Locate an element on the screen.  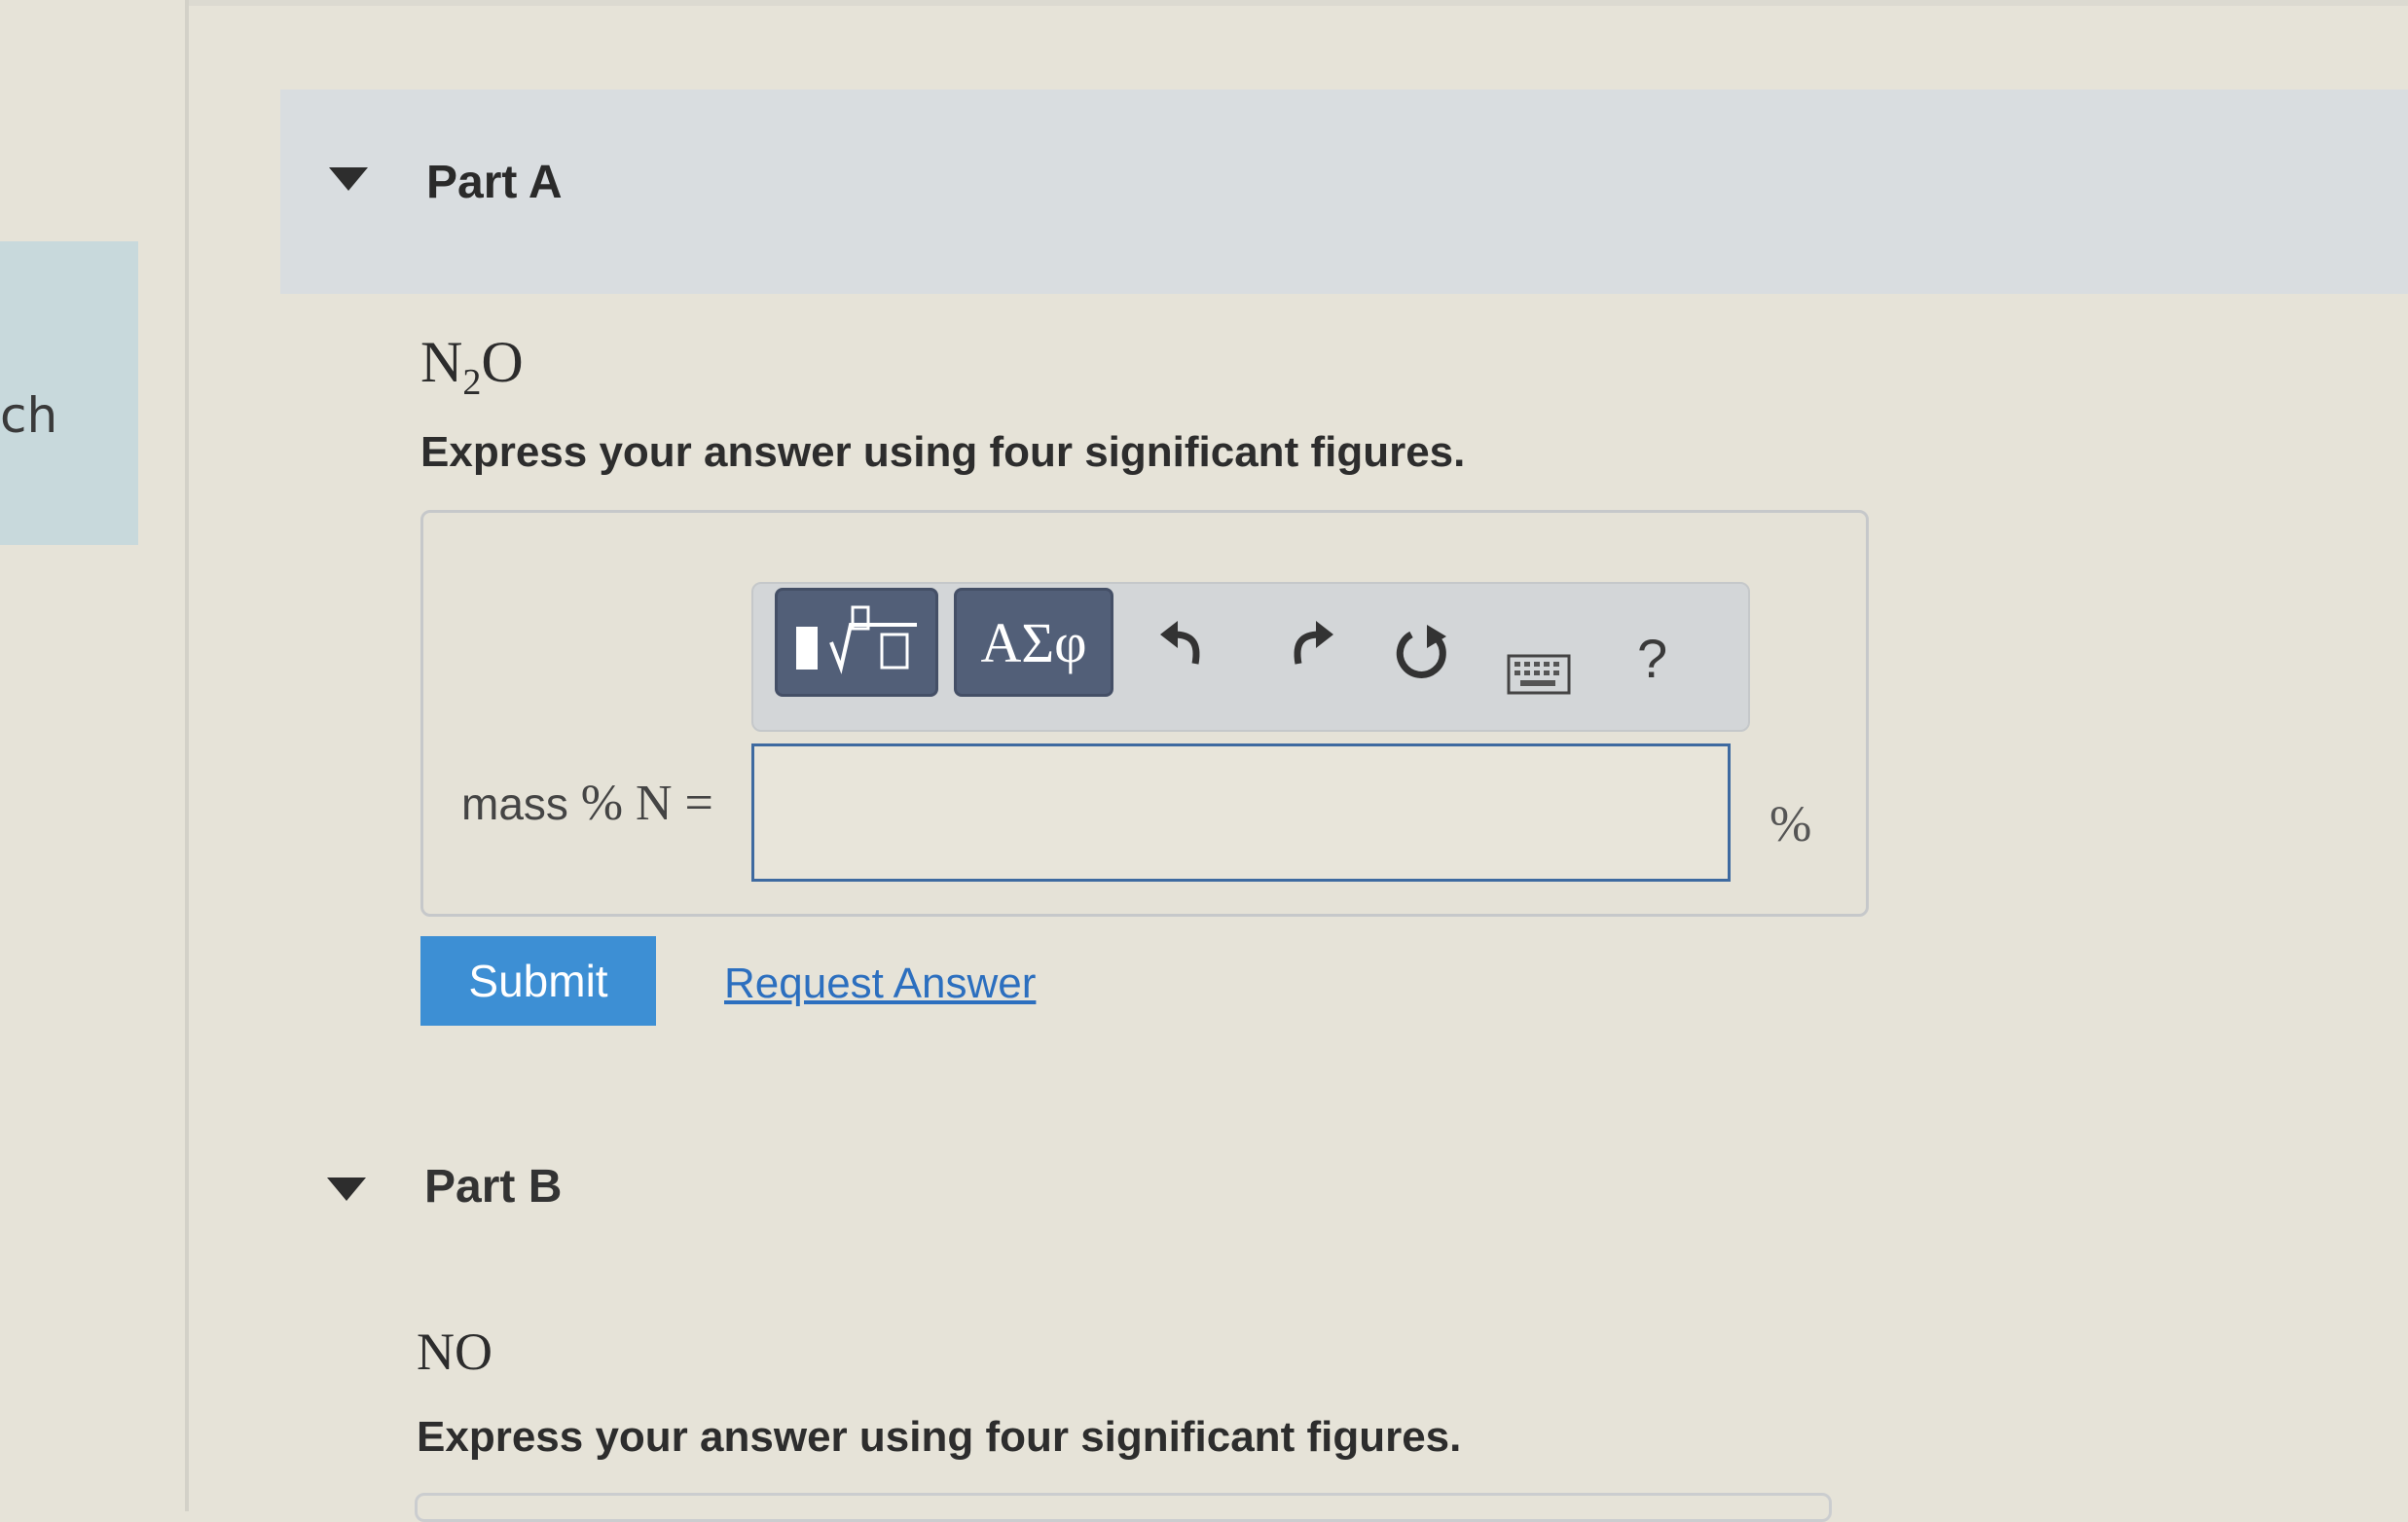
reset-button is located at coordinates (1423, 659).